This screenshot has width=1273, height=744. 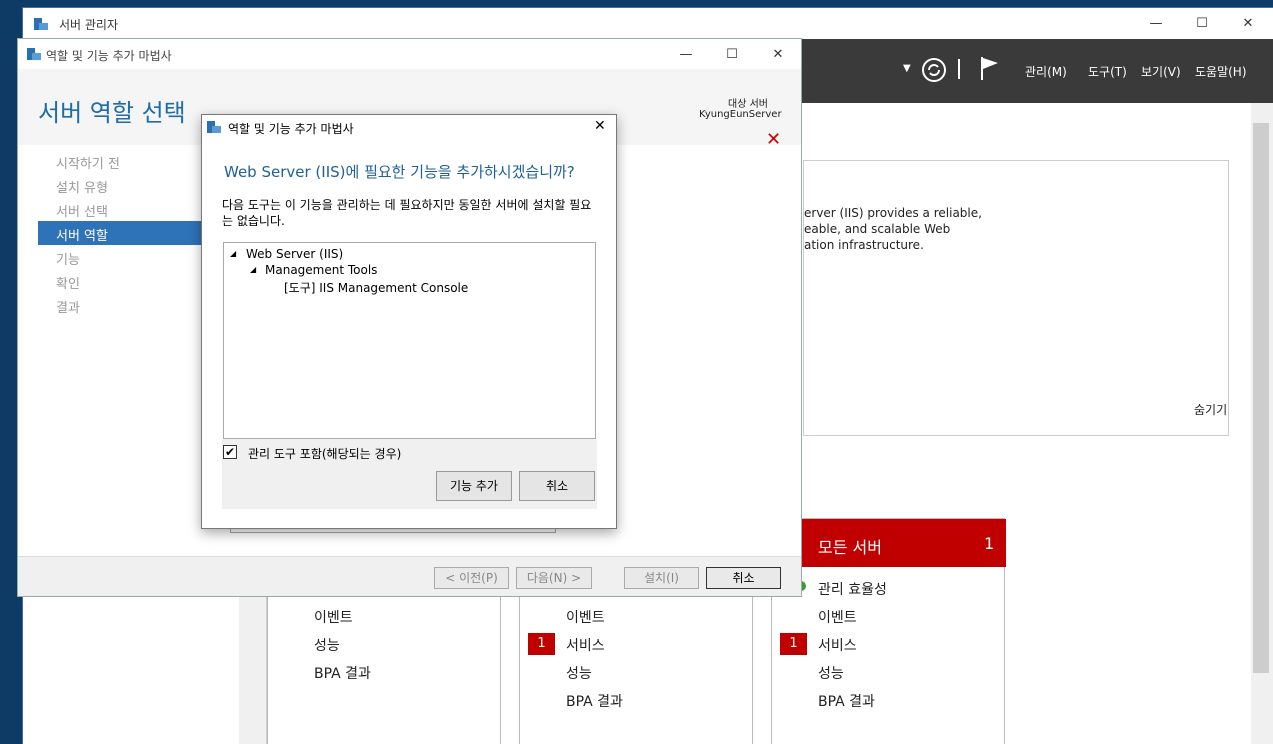 I want to click on minimize-button: —, so click(x=1156, y=23).